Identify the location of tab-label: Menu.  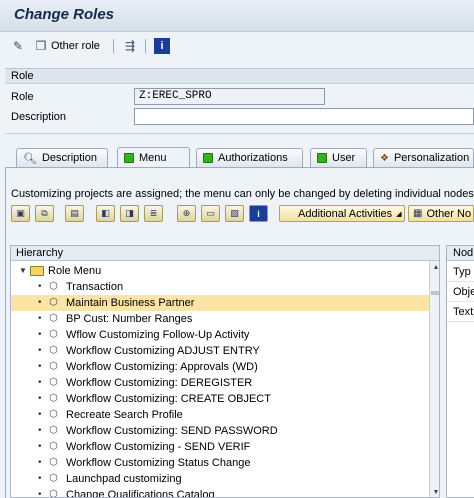
(153, 158).